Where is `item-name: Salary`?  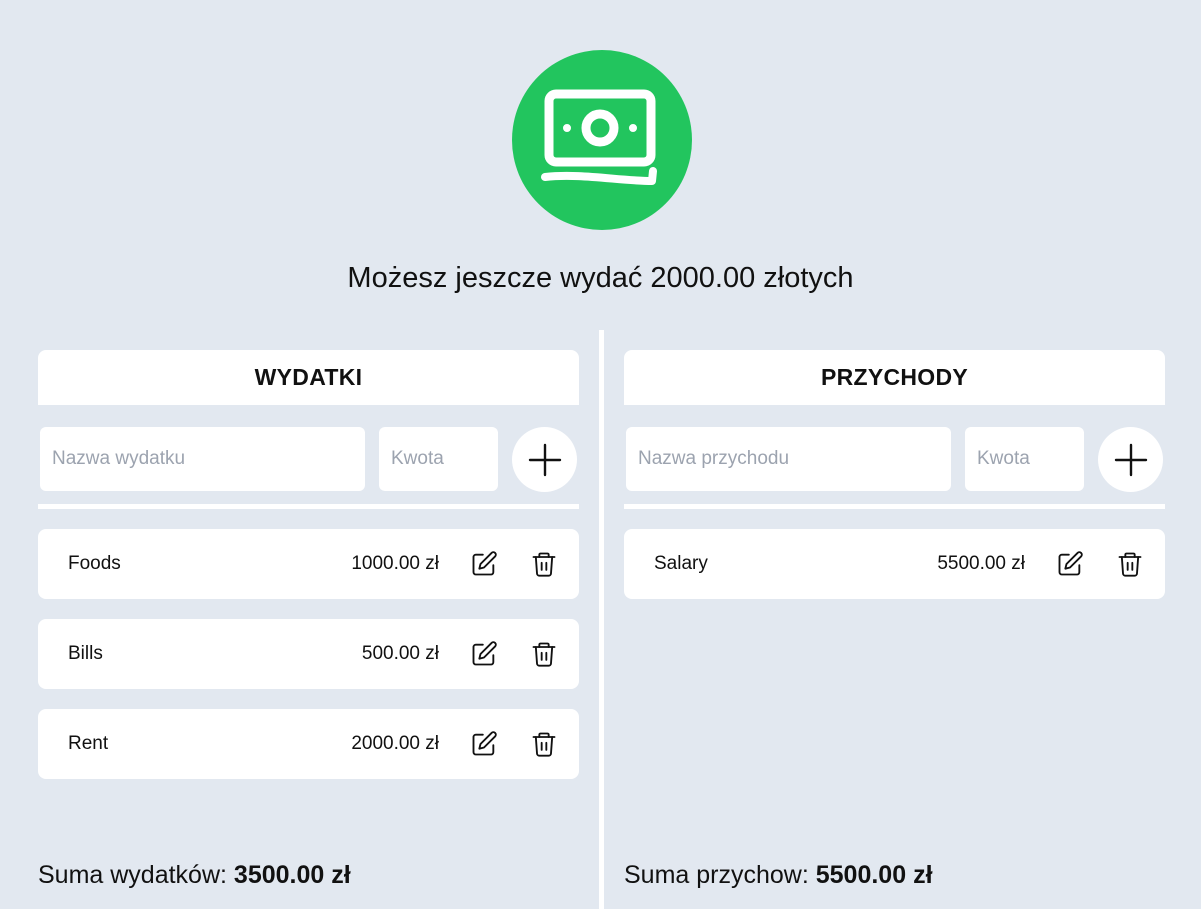
item-name: Salary is located at coordinates (681, 563).